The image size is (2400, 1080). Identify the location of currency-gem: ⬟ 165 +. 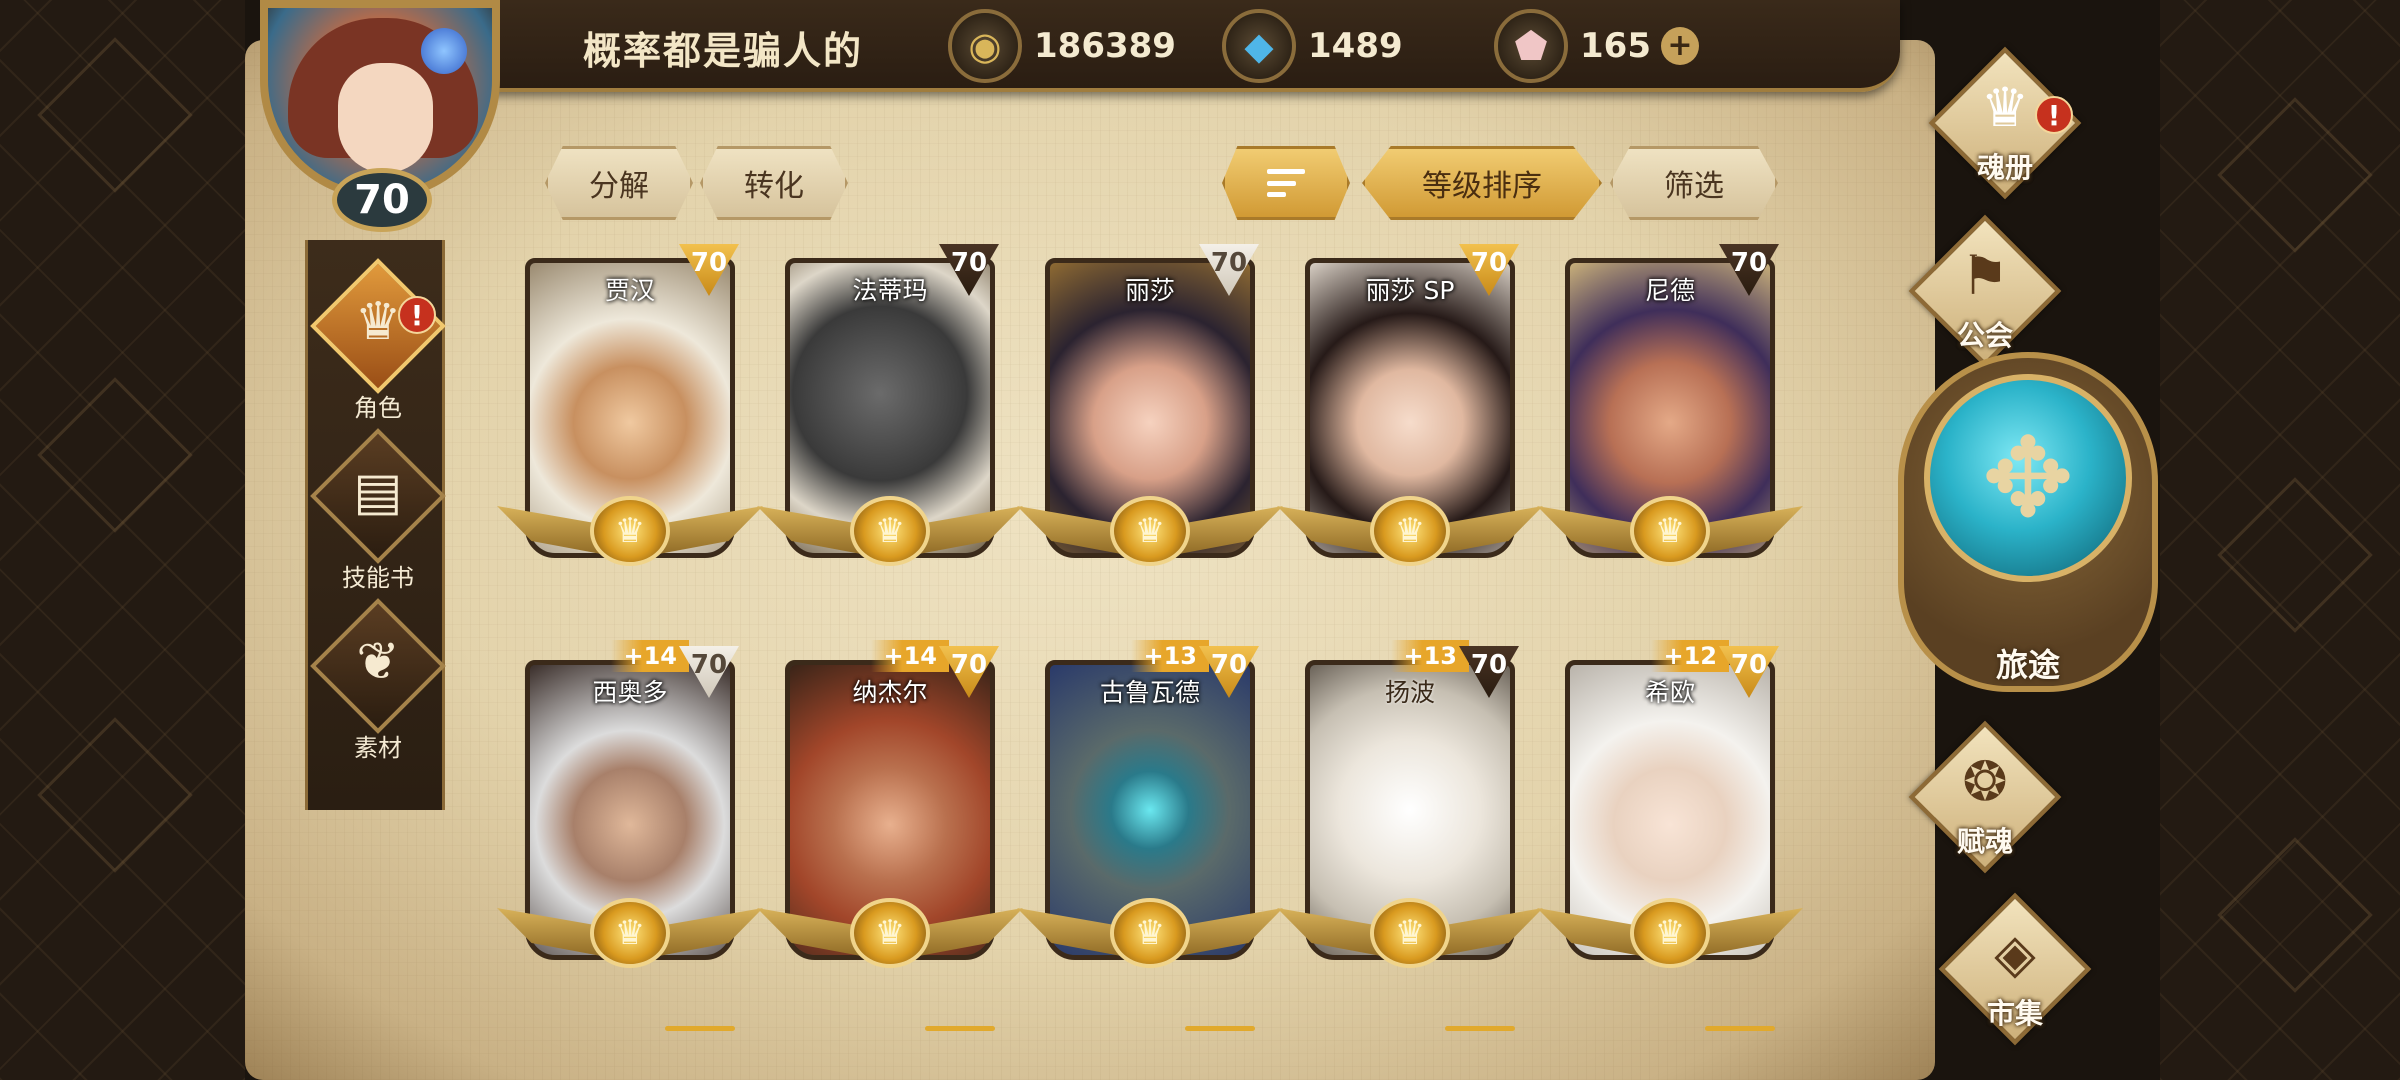
(1596, 46).